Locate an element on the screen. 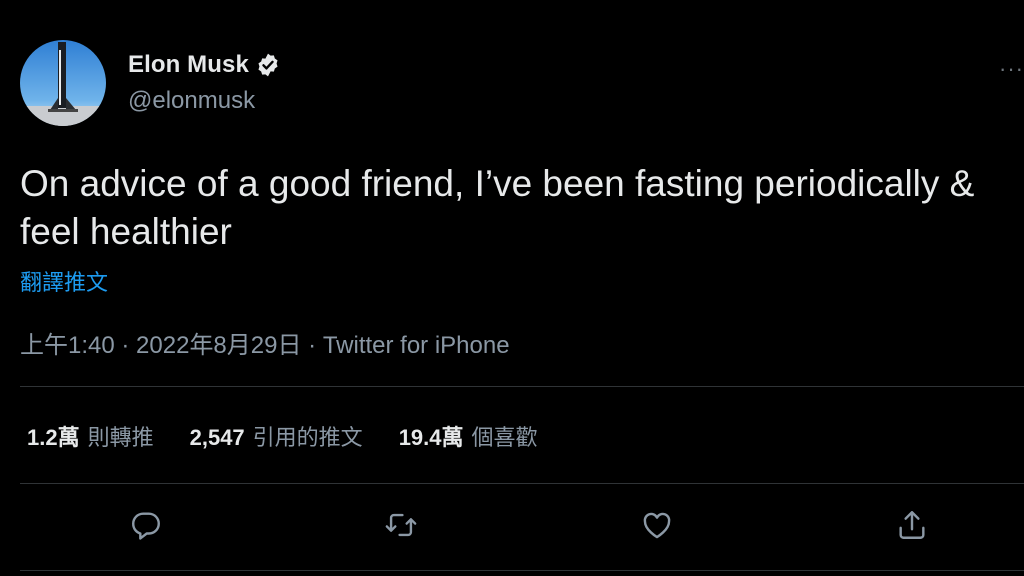 The height and width of the screenshot is (576, 1024). tweet-stats: 1.2萬 則轉推 2,547 引用的推文 19.4萬 個喜歡 is located at coordinates (300, 436).